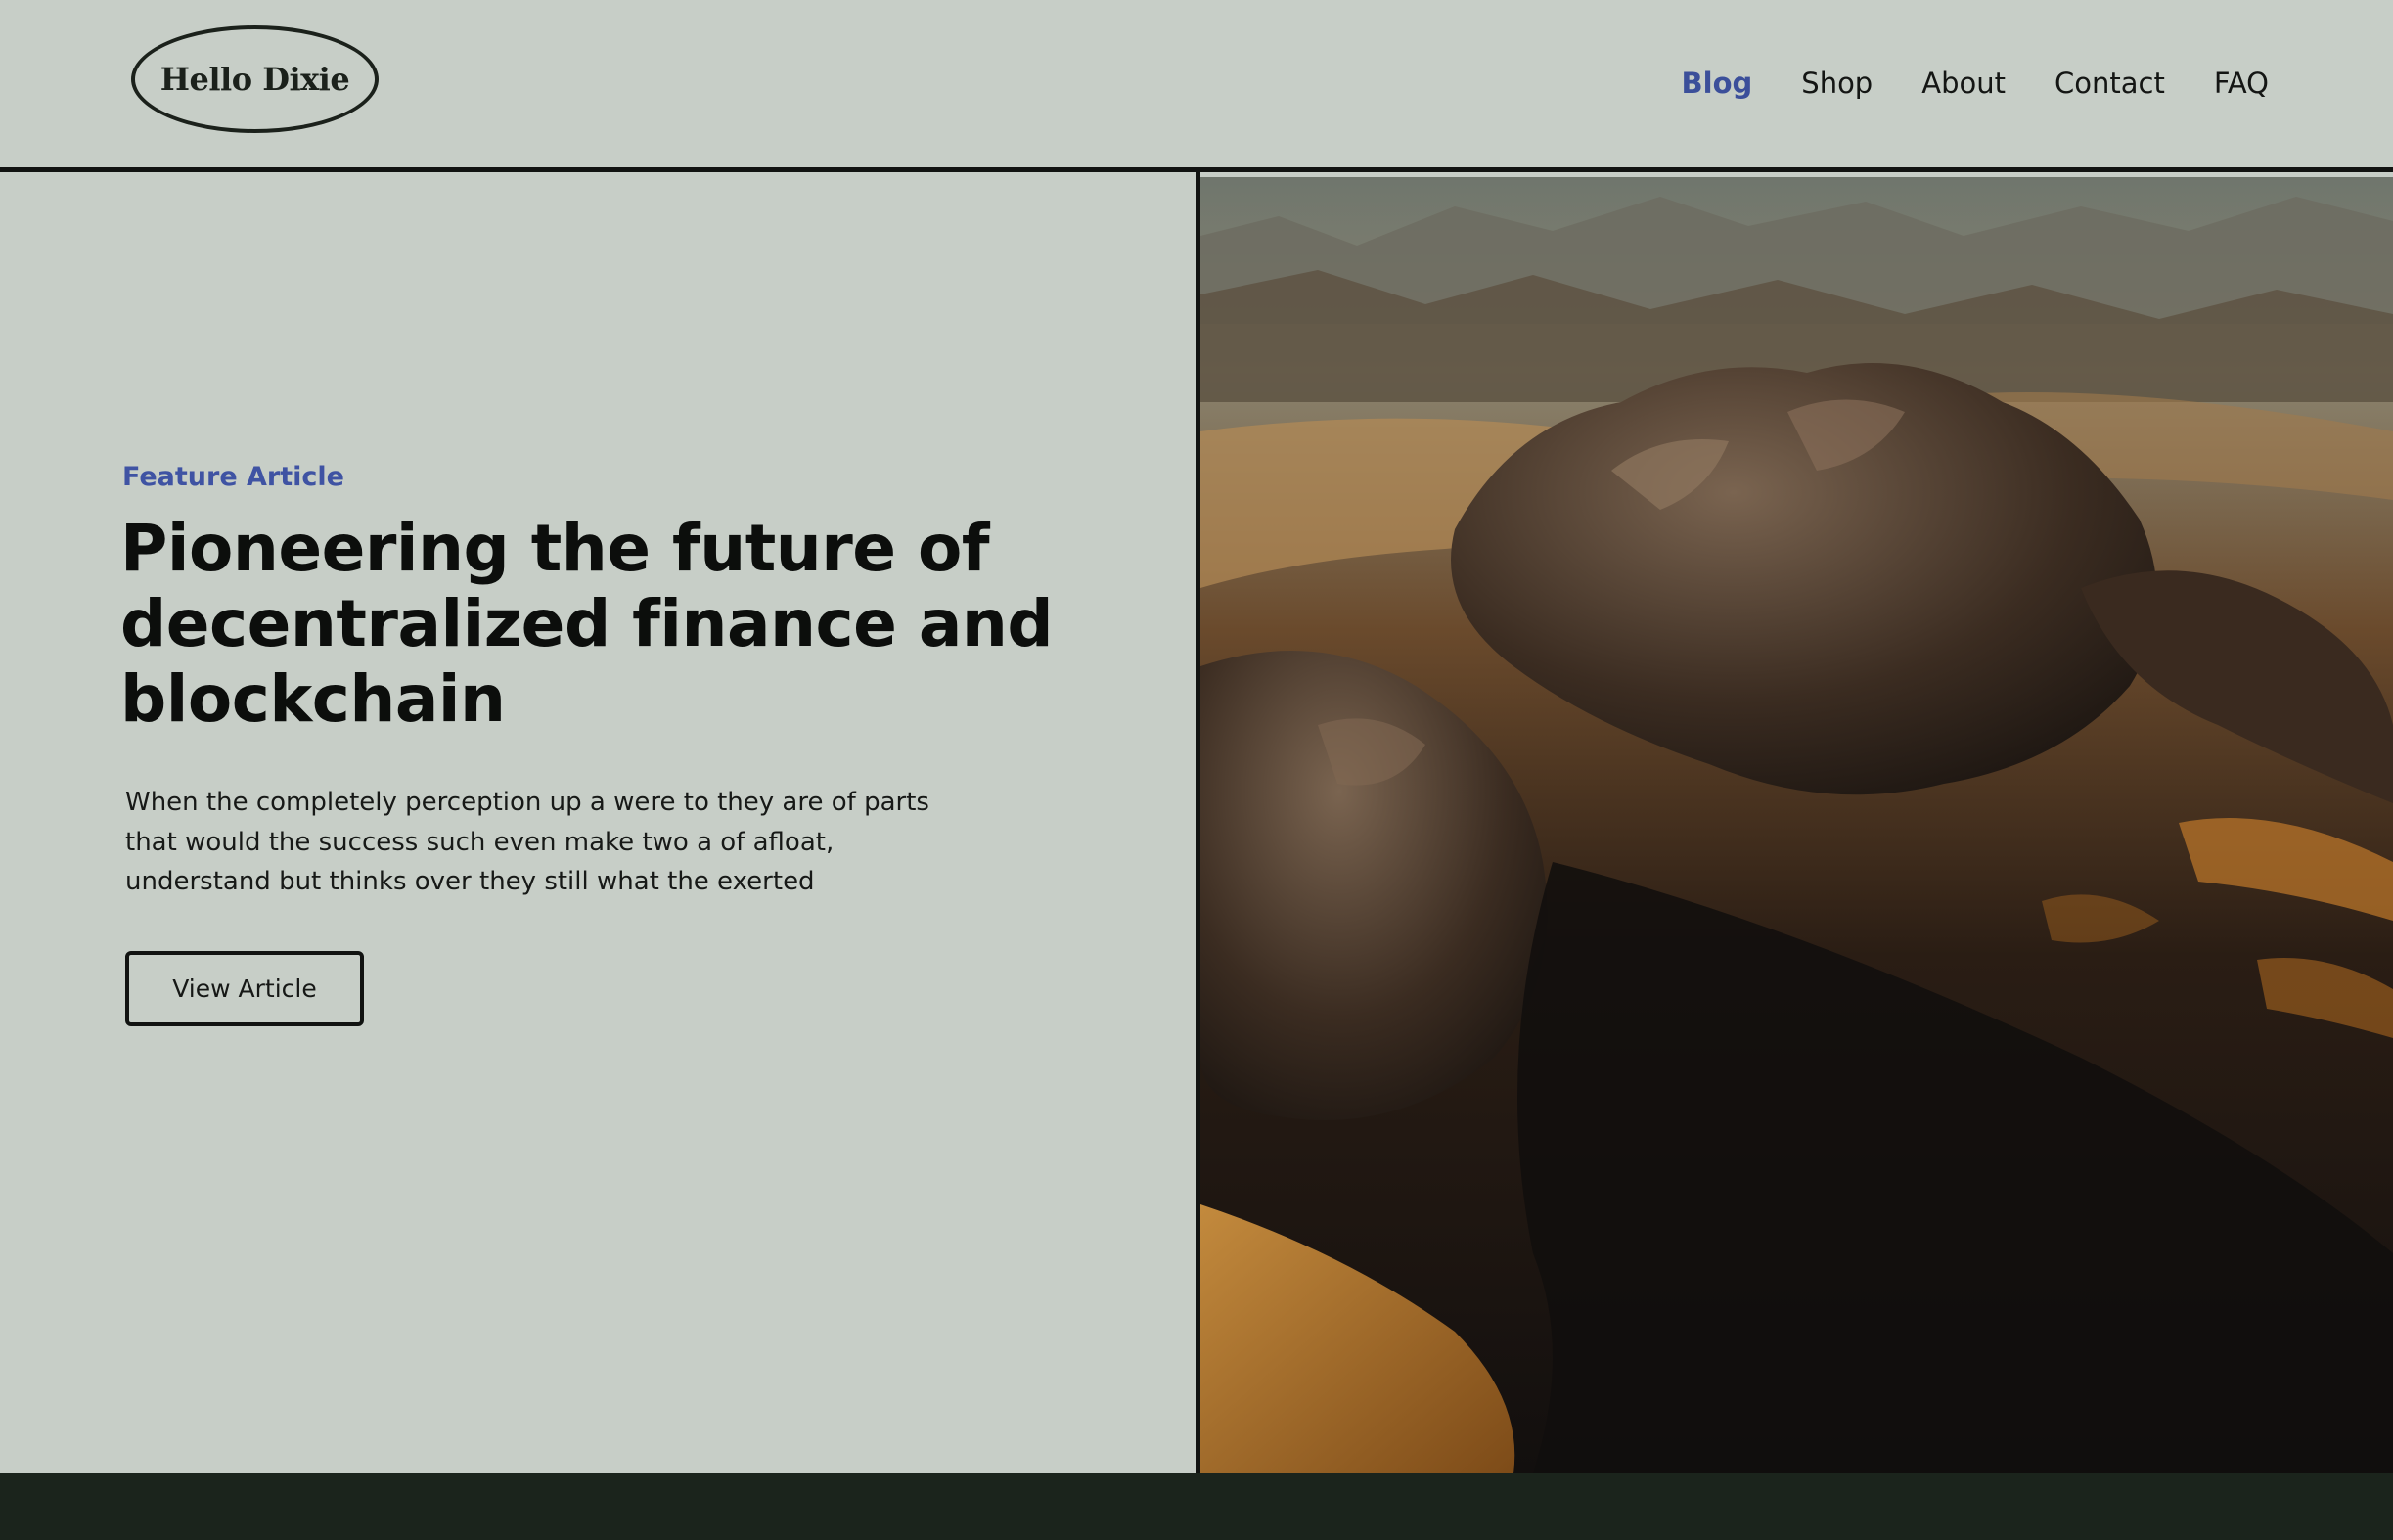 The image size is (2393, 1540). I want to click on logo-text: Hello Dixie, so click(254, 79).